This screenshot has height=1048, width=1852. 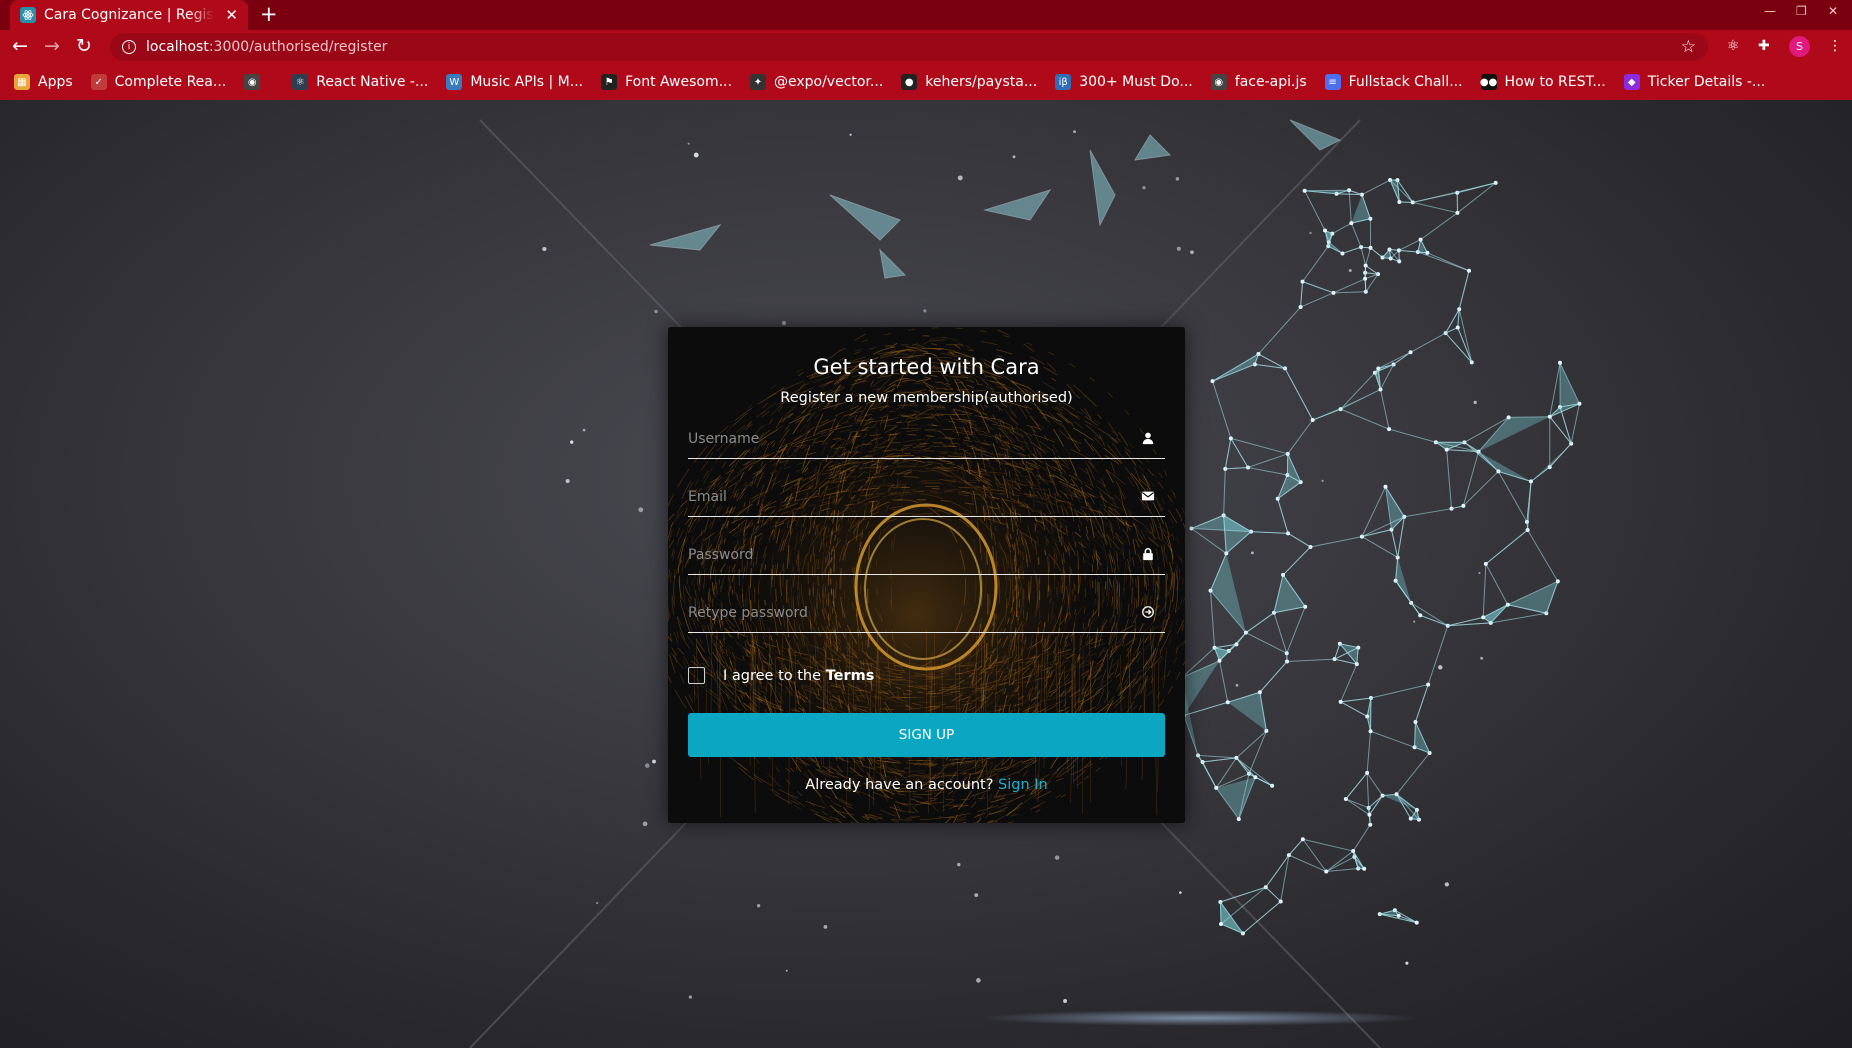 I want to click on terms-link: Terms, so click(x=850, y=676).